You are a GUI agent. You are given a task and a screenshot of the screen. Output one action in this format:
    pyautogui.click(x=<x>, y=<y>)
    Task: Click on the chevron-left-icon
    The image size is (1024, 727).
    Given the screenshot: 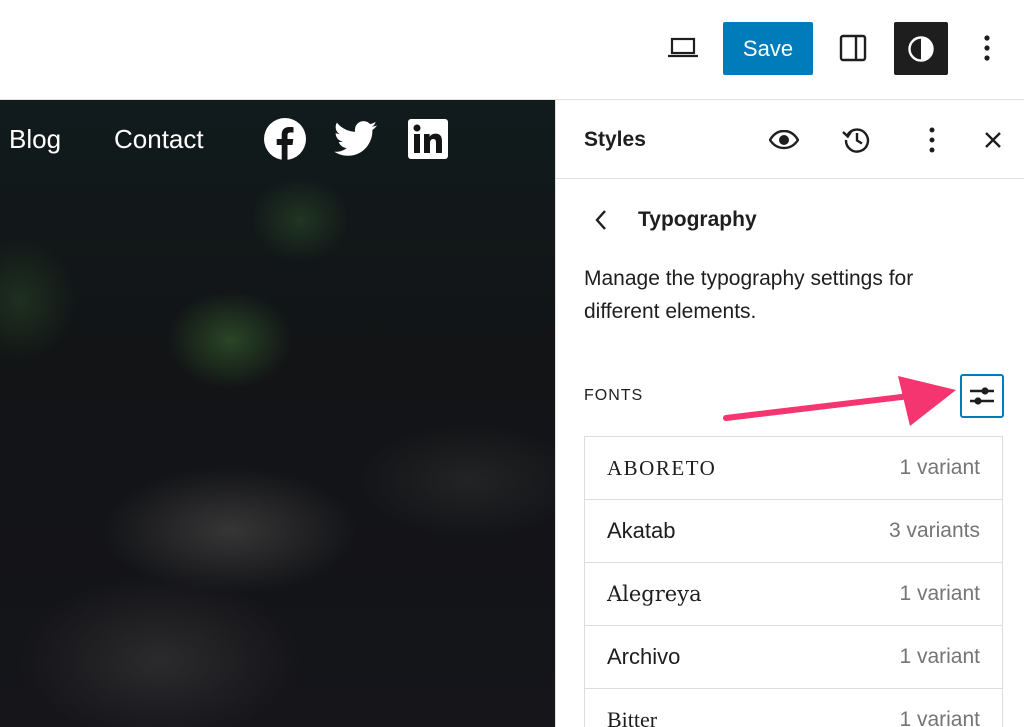 What is the action you would take?
    pyautogui.click(x=600, y=220)
    